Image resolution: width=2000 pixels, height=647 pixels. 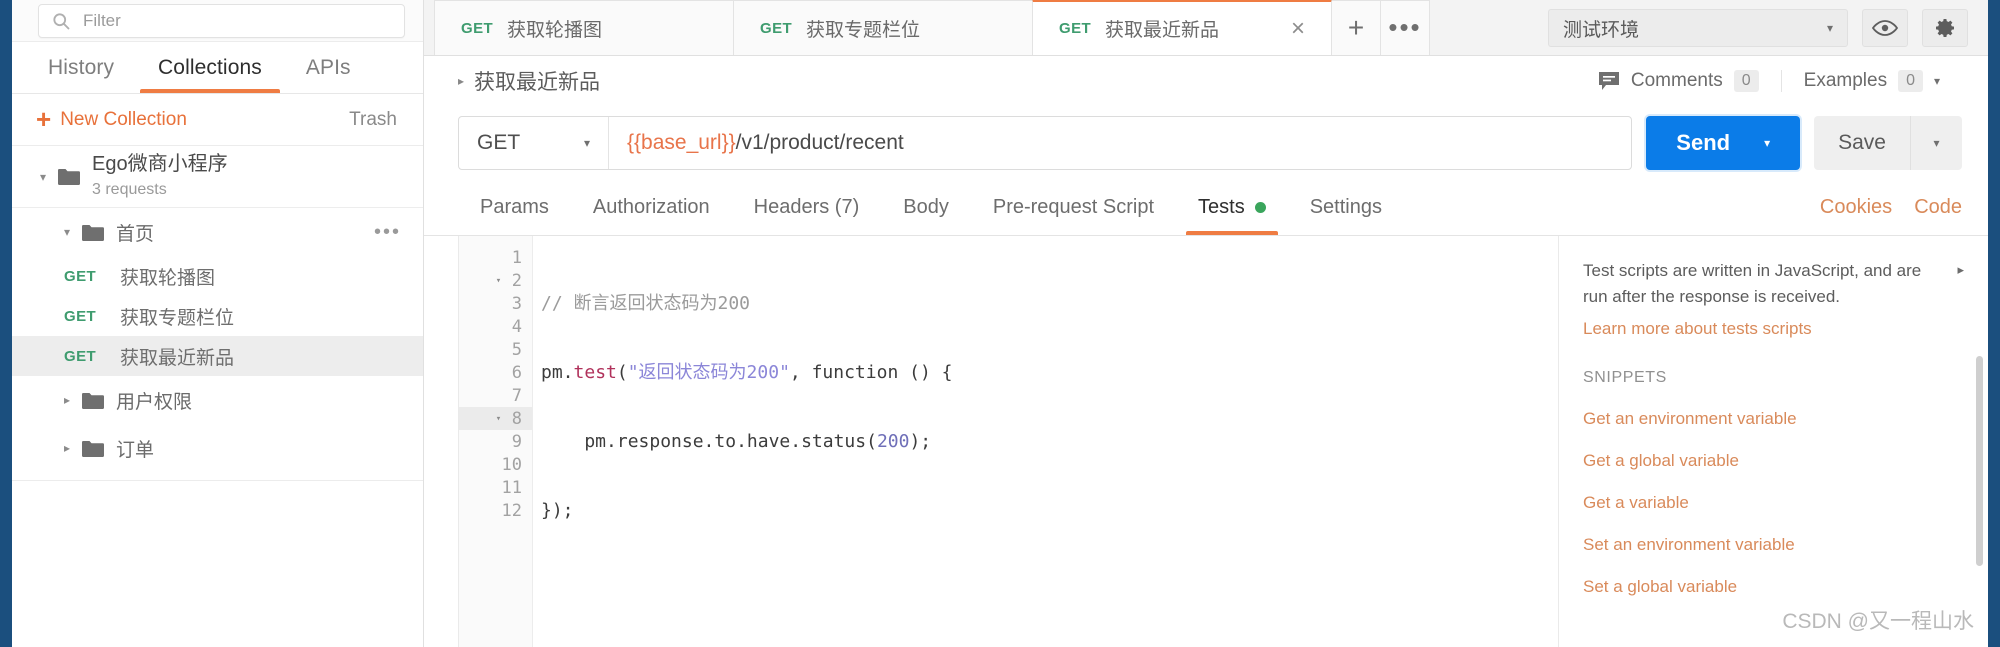 I want to click on tab-pre-request-script: Pre-request Script, so click(x=1073, y=207).